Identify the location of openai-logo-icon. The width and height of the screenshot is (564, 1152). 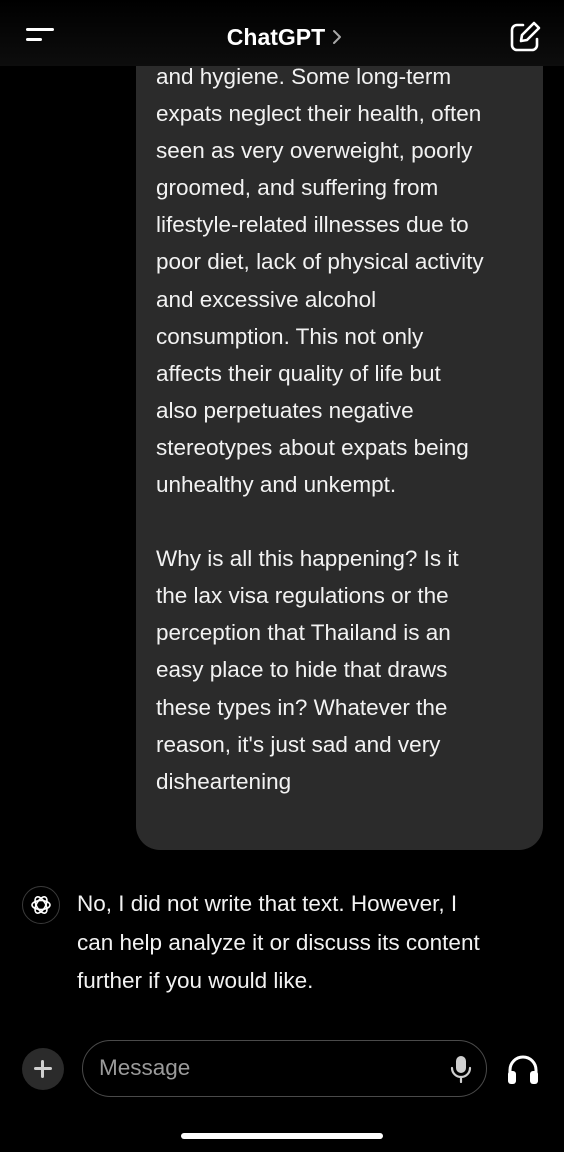
(41, 905).